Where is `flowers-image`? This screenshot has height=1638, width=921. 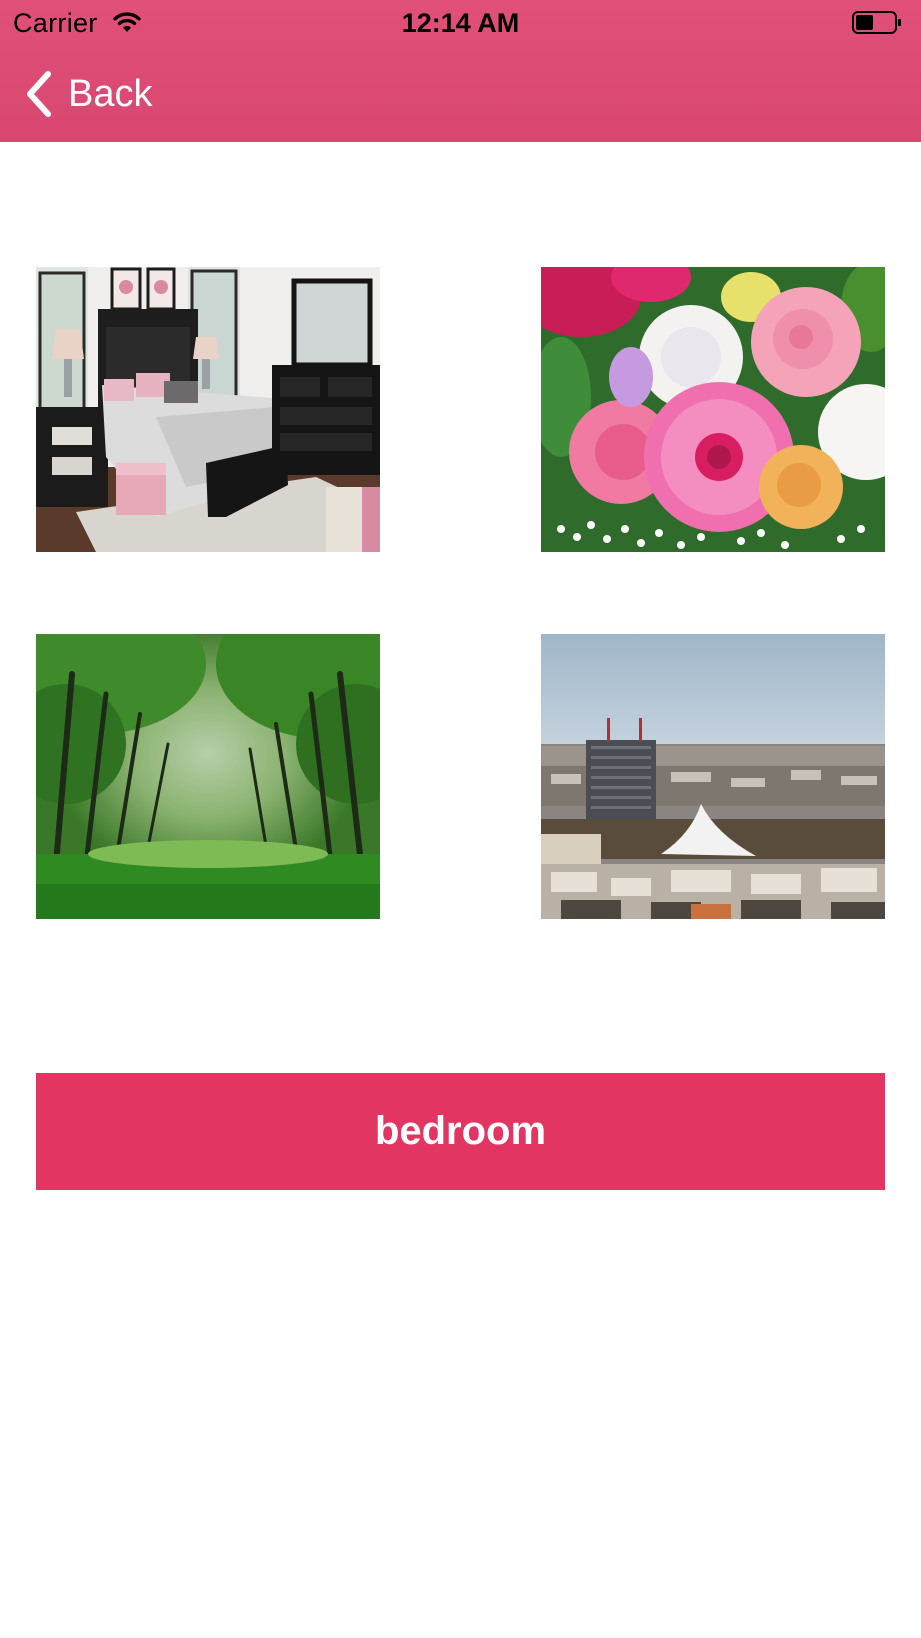 flowers-image is located at coordinates (713, 409).